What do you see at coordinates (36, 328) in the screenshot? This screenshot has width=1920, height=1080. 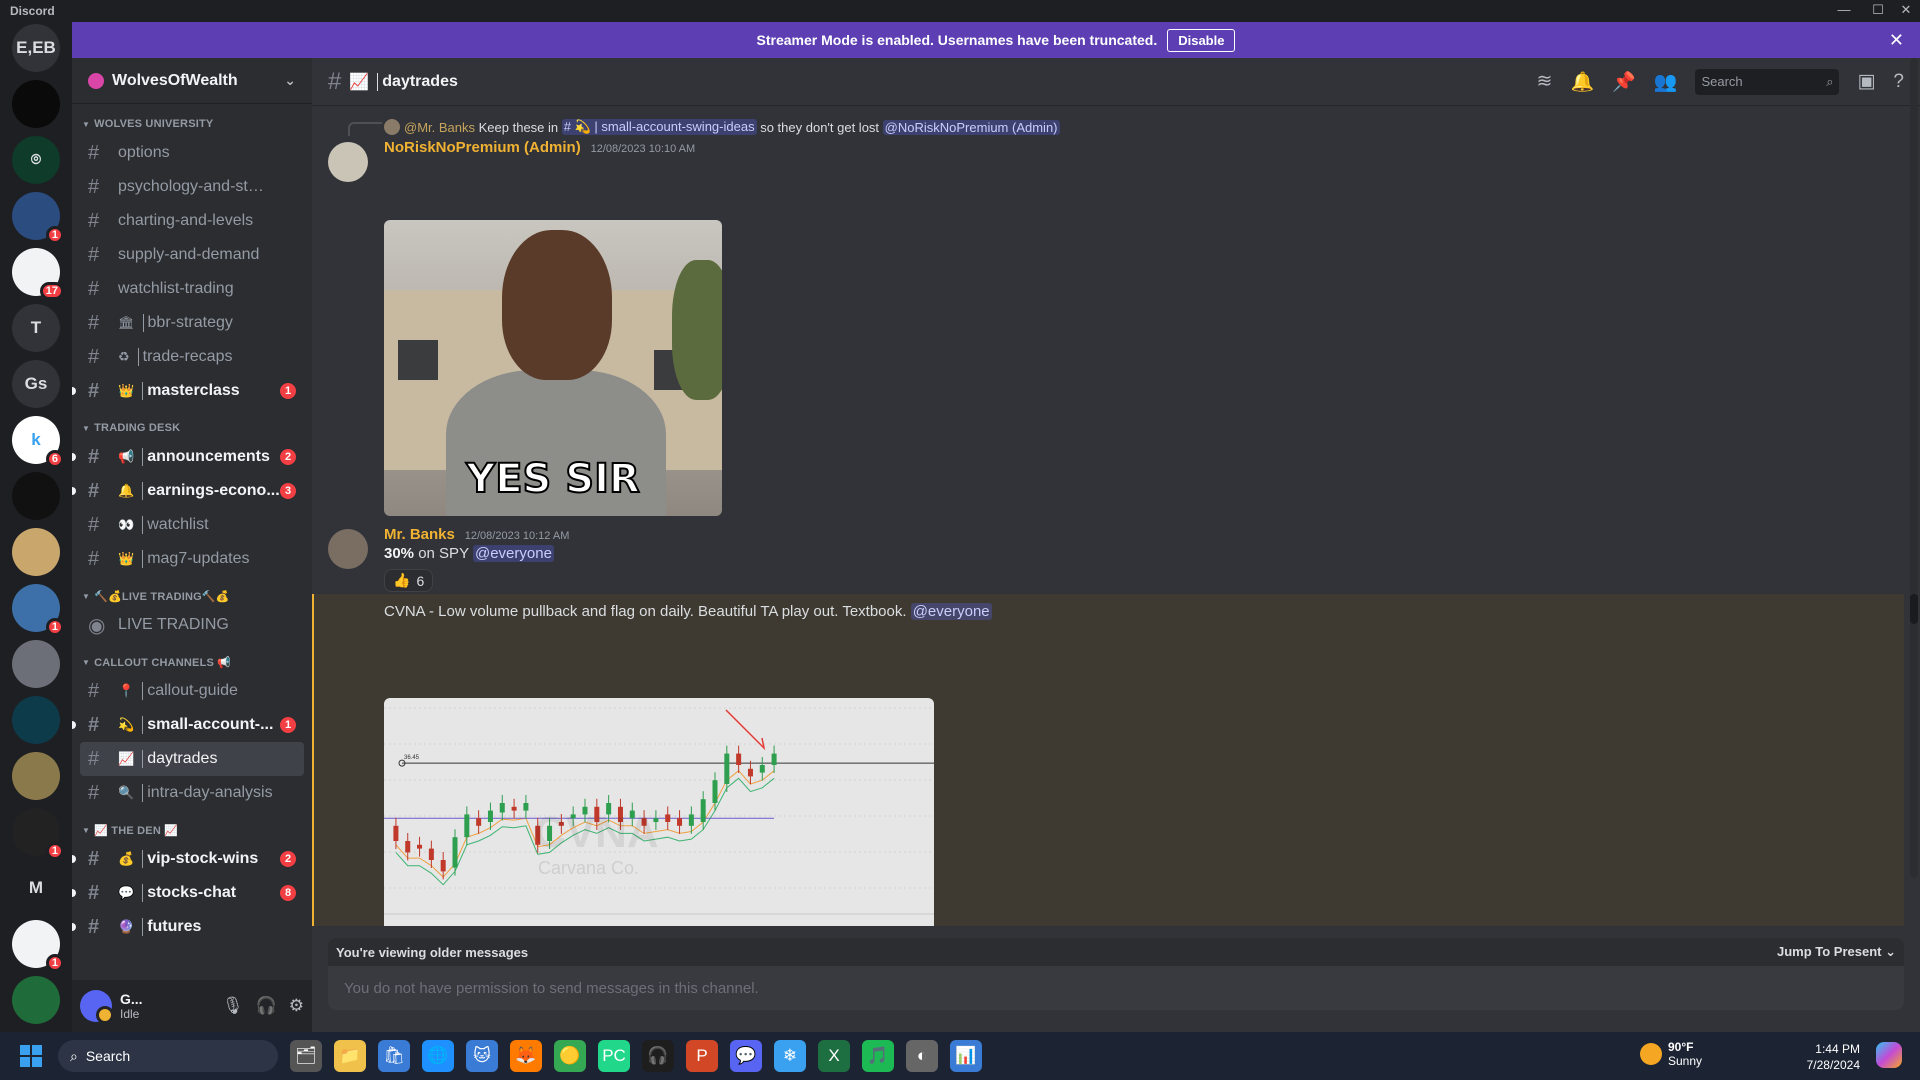 I see `server-icon: T` at bounding box center [36, 328].